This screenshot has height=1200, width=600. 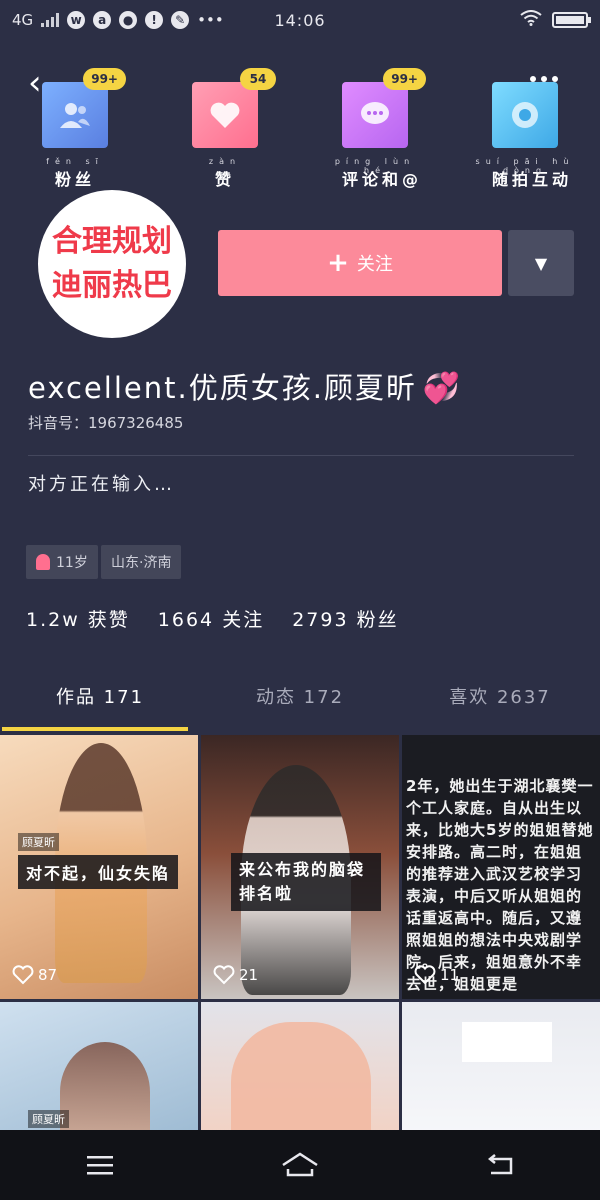 What do you see at coordinates (112, 285) in the screenshot?
I see `avatar-line-2: 迪丽热巴` at bounding box center [112, 285].